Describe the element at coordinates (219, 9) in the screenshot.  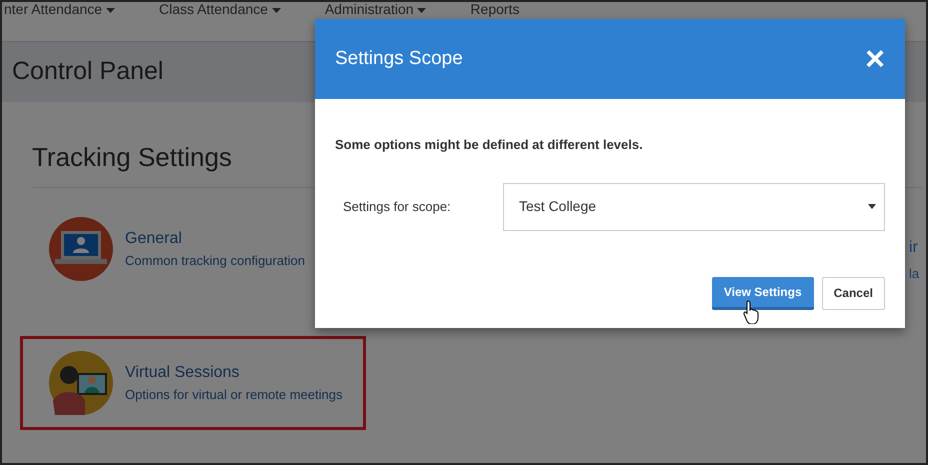
I see `nav-menu: Class Attendance` at that location.